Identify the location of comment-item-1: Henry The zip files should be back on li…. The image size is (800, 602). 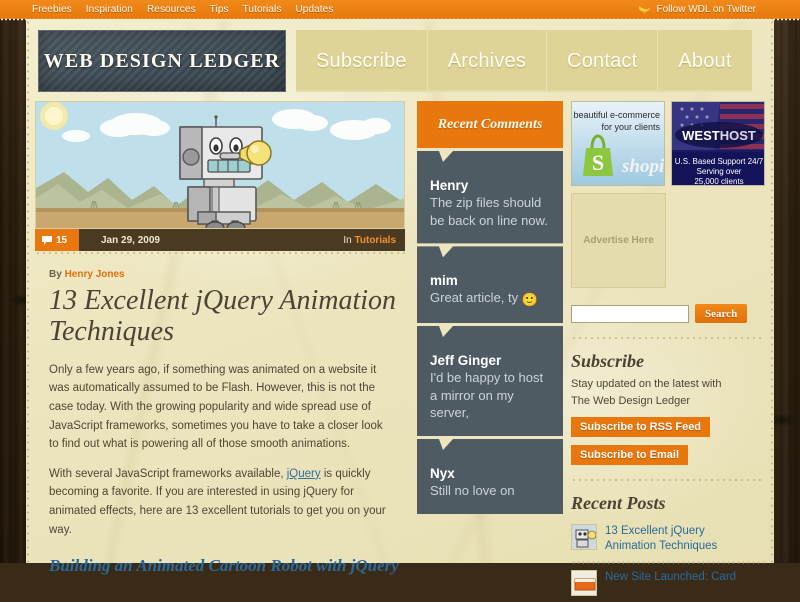
(490, 203).